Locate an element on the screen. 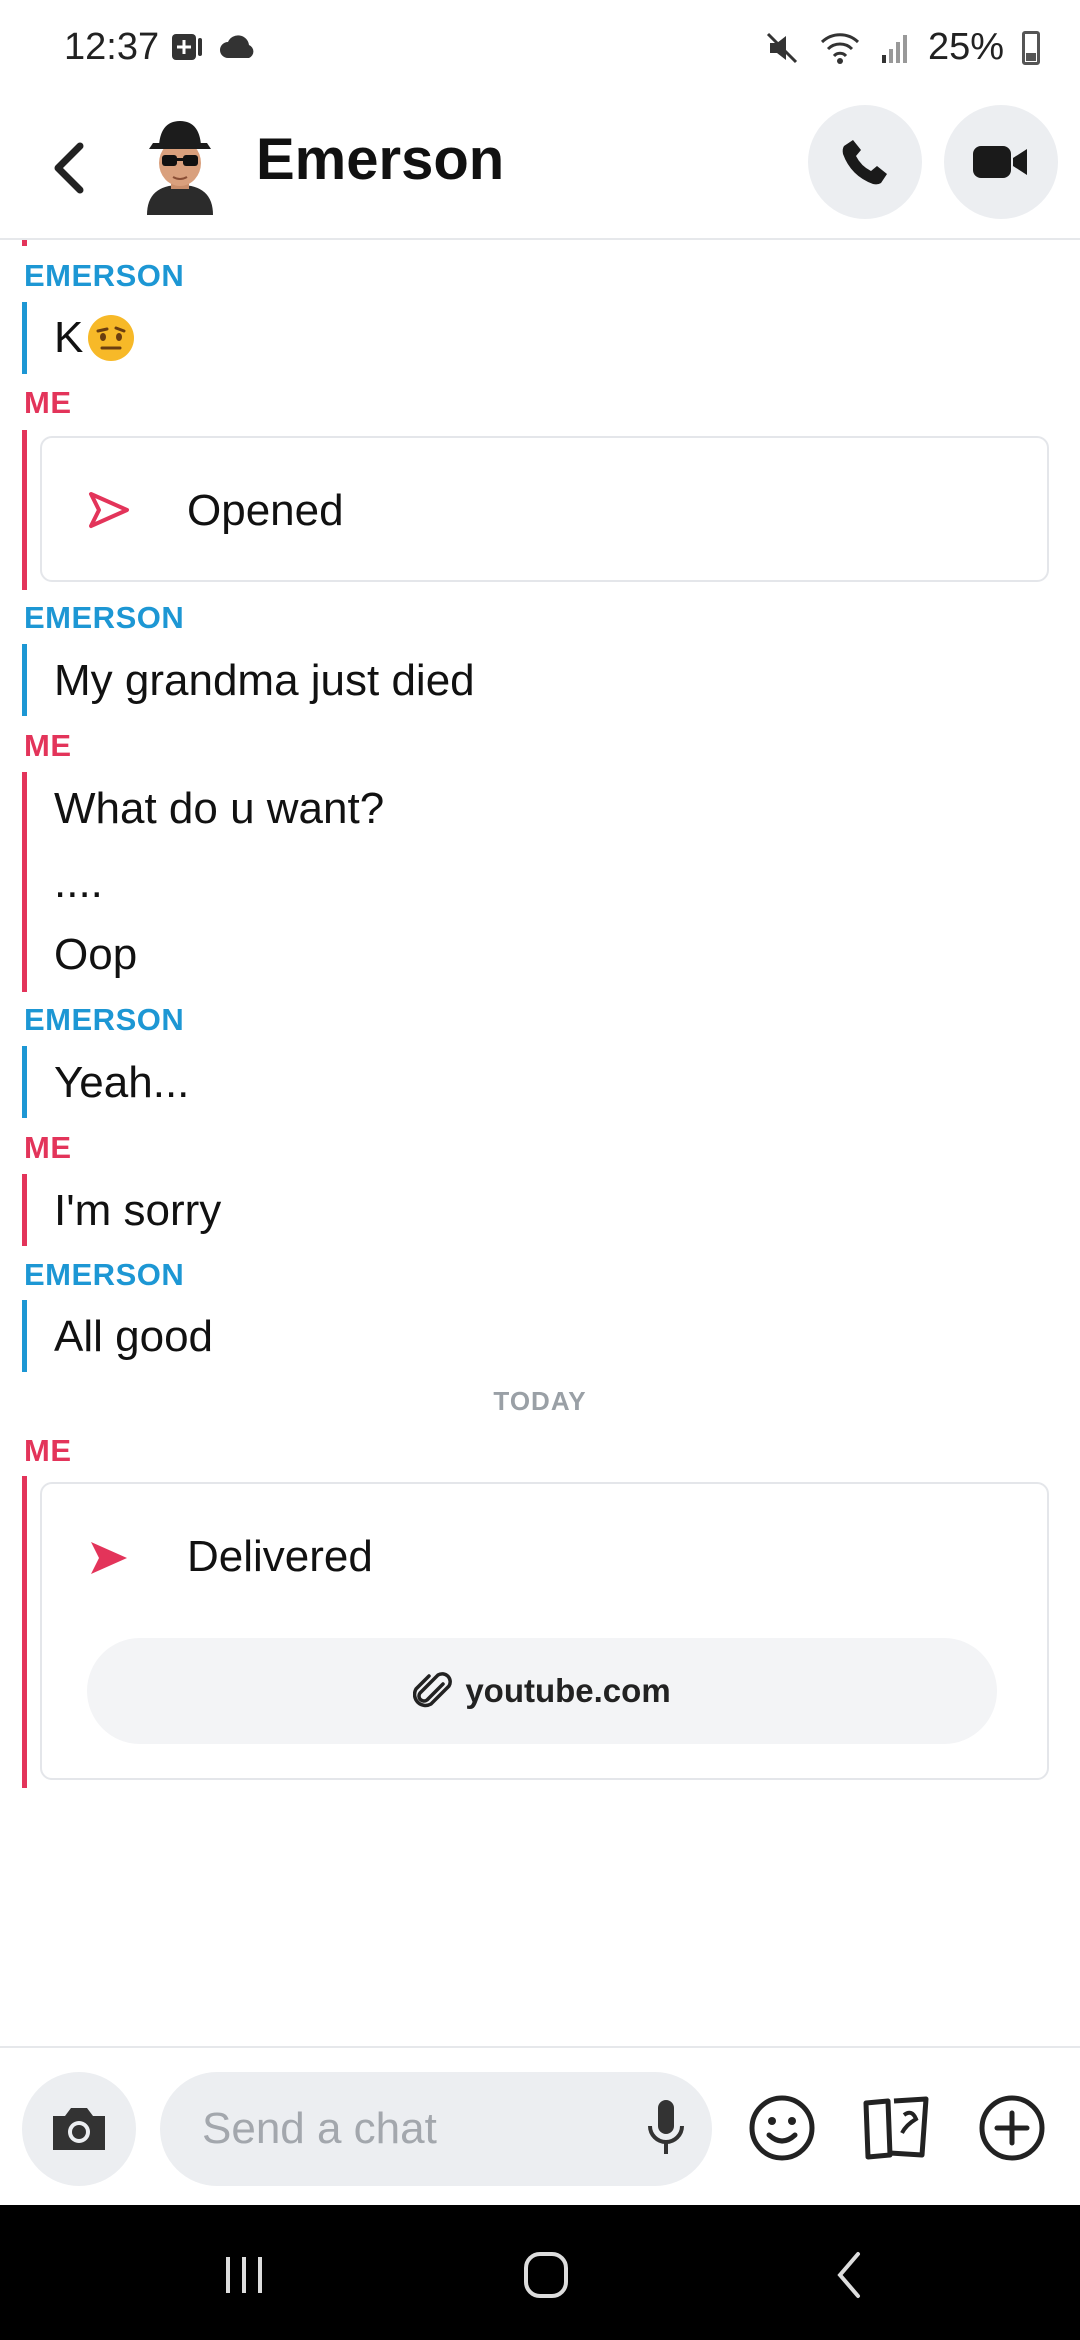 This screenshot has height=2340, width=1080. app-notification-icon is located at coordinates (187, 47).